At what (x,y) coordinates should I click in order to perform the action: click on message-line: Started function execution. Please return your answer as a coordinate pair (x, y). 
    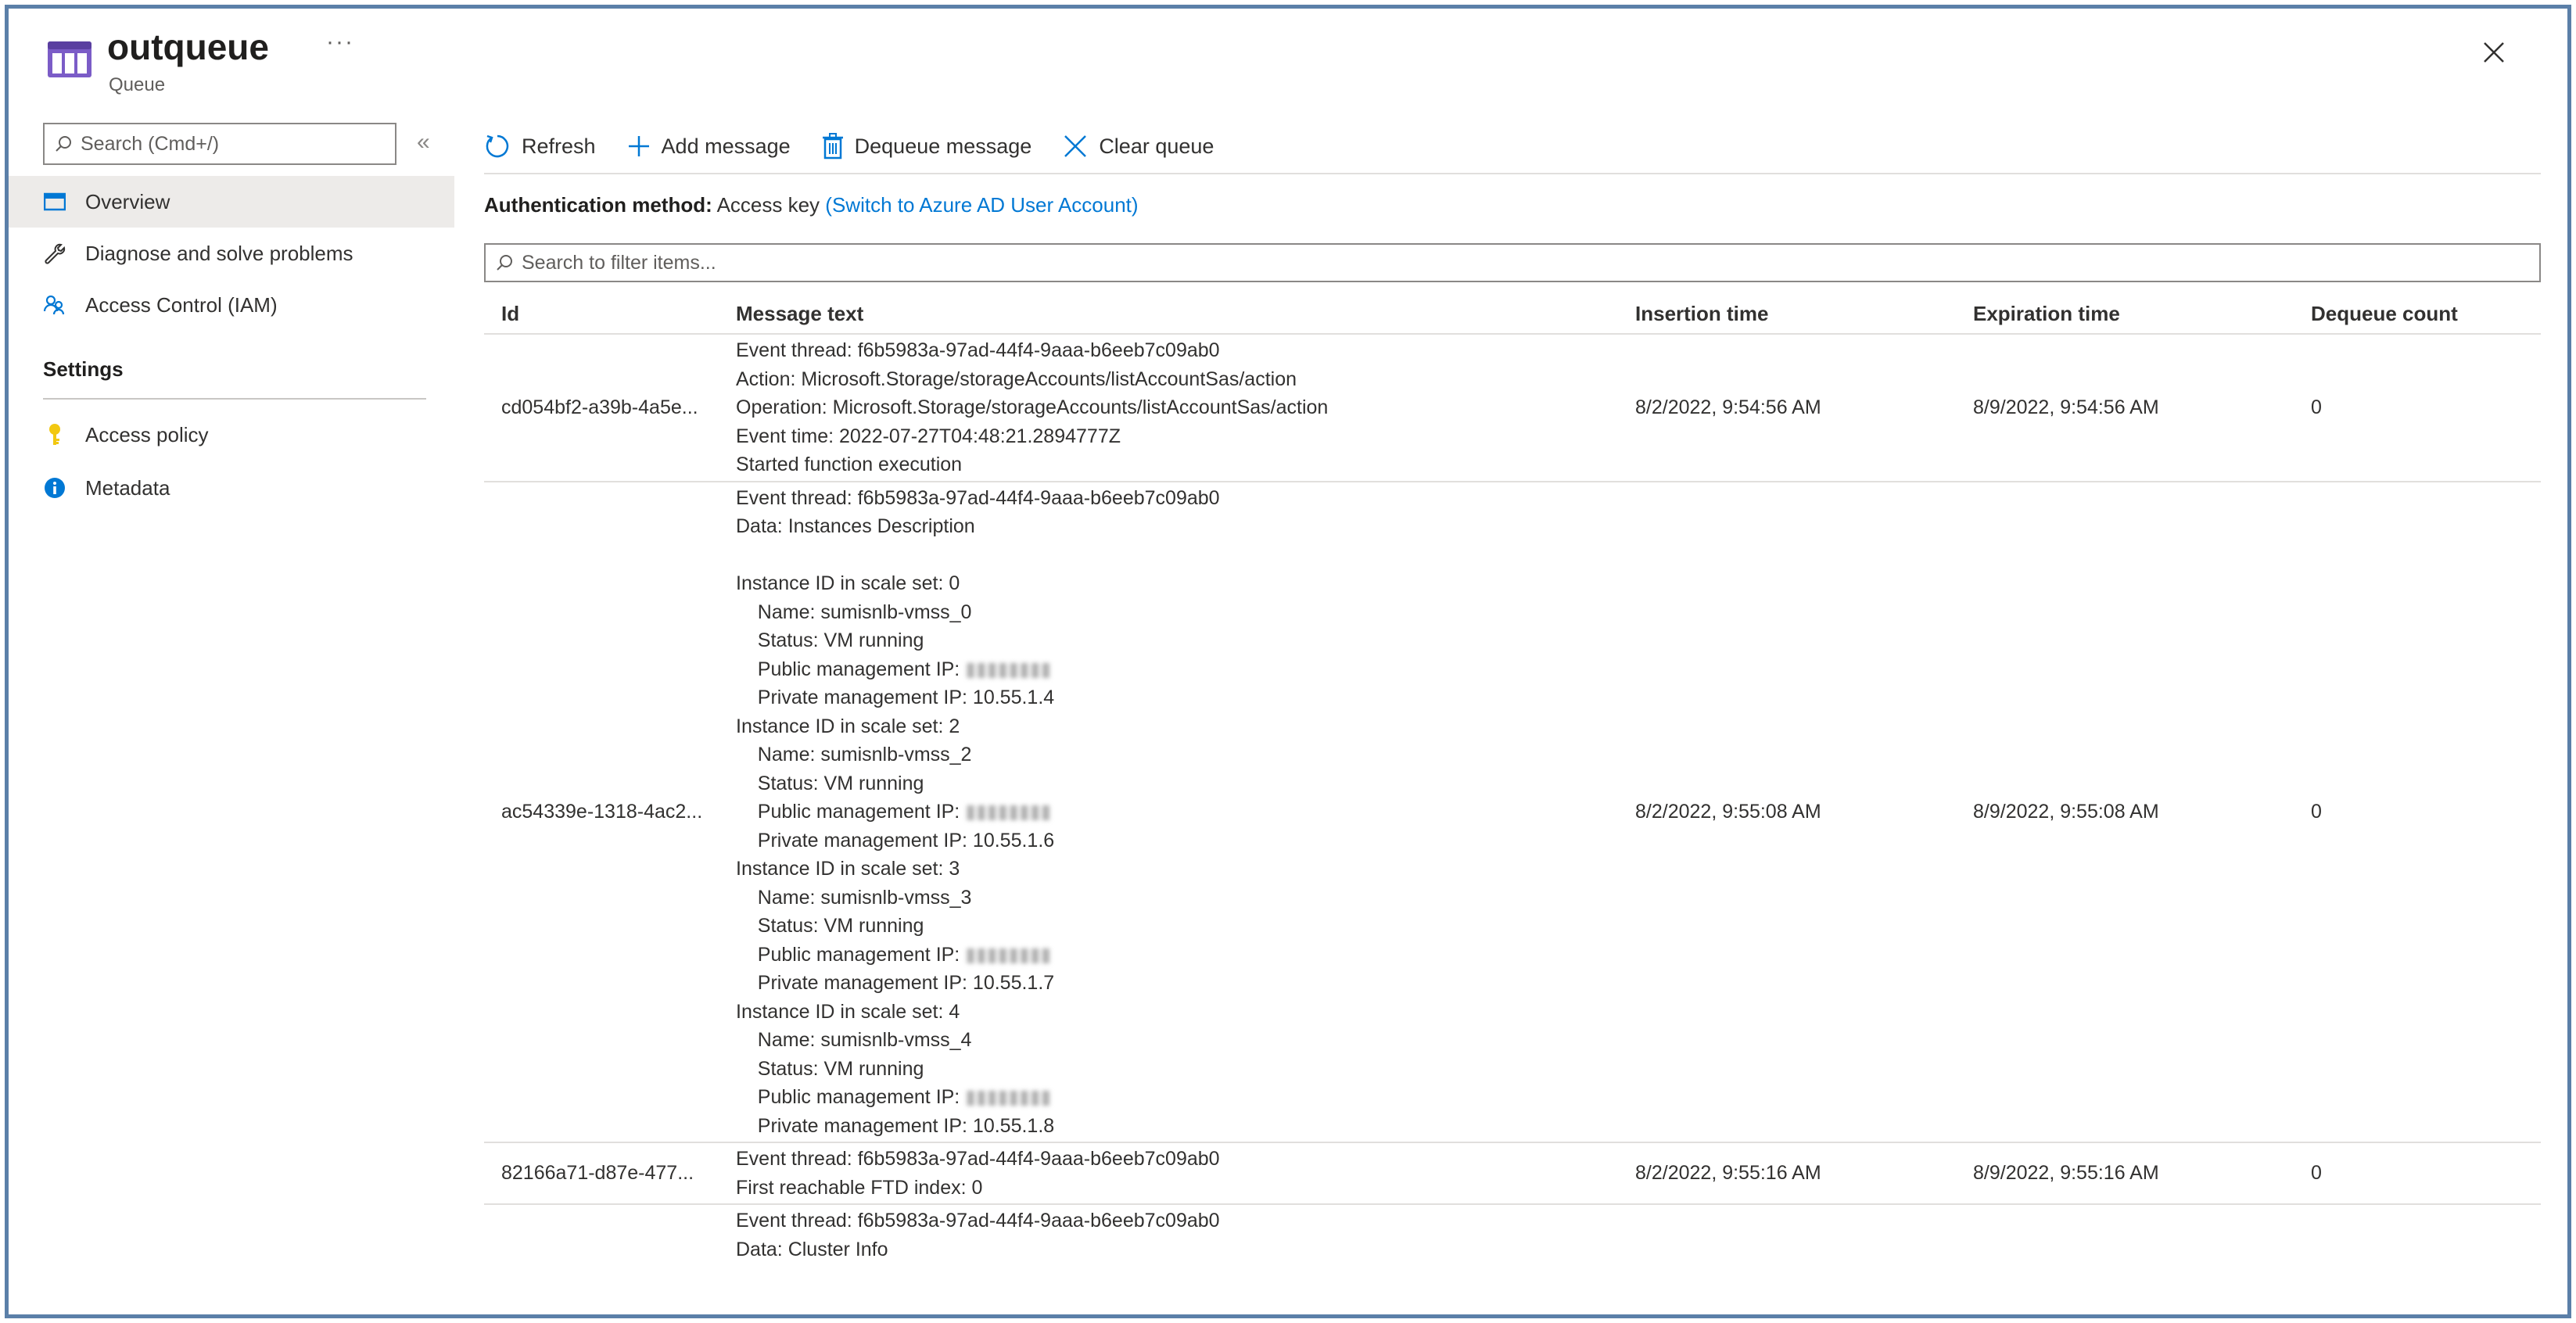
    Looking at the image, I should click on (1177, 464).